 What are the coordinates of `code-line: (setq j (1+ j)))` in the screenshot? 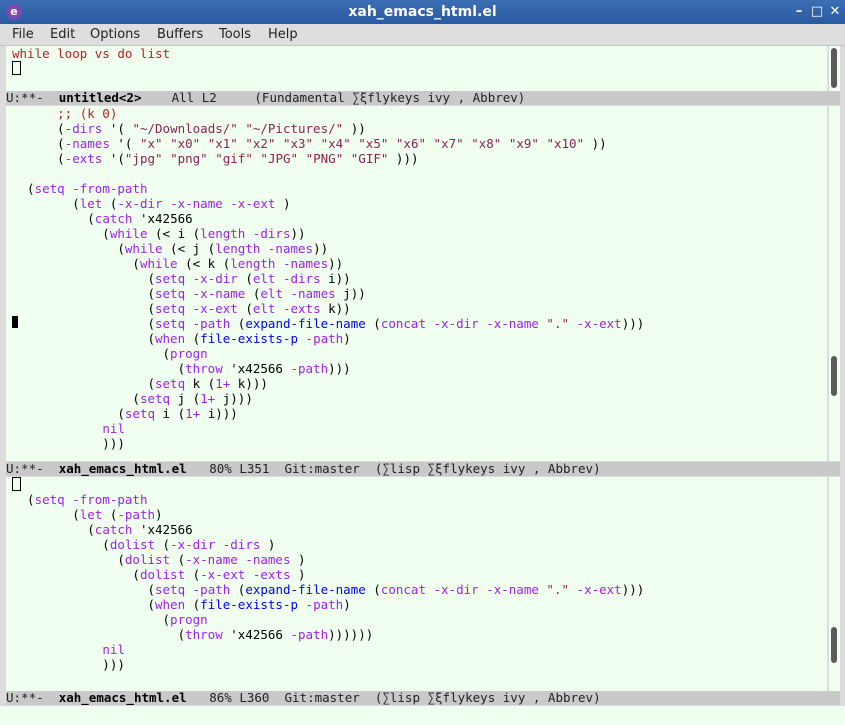 It's located at (132, 398).